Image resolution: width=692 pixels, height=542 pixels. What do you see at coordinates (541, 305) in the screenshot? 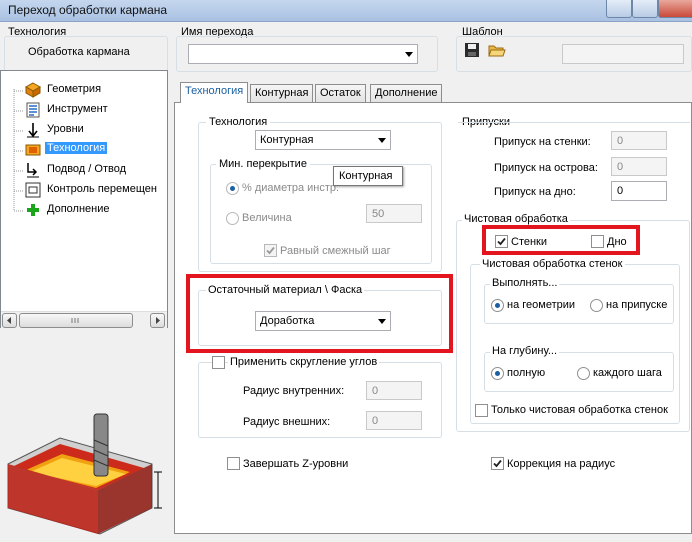
I see `on-geometry-label: на геометрии` at bounding box center [541, 305].